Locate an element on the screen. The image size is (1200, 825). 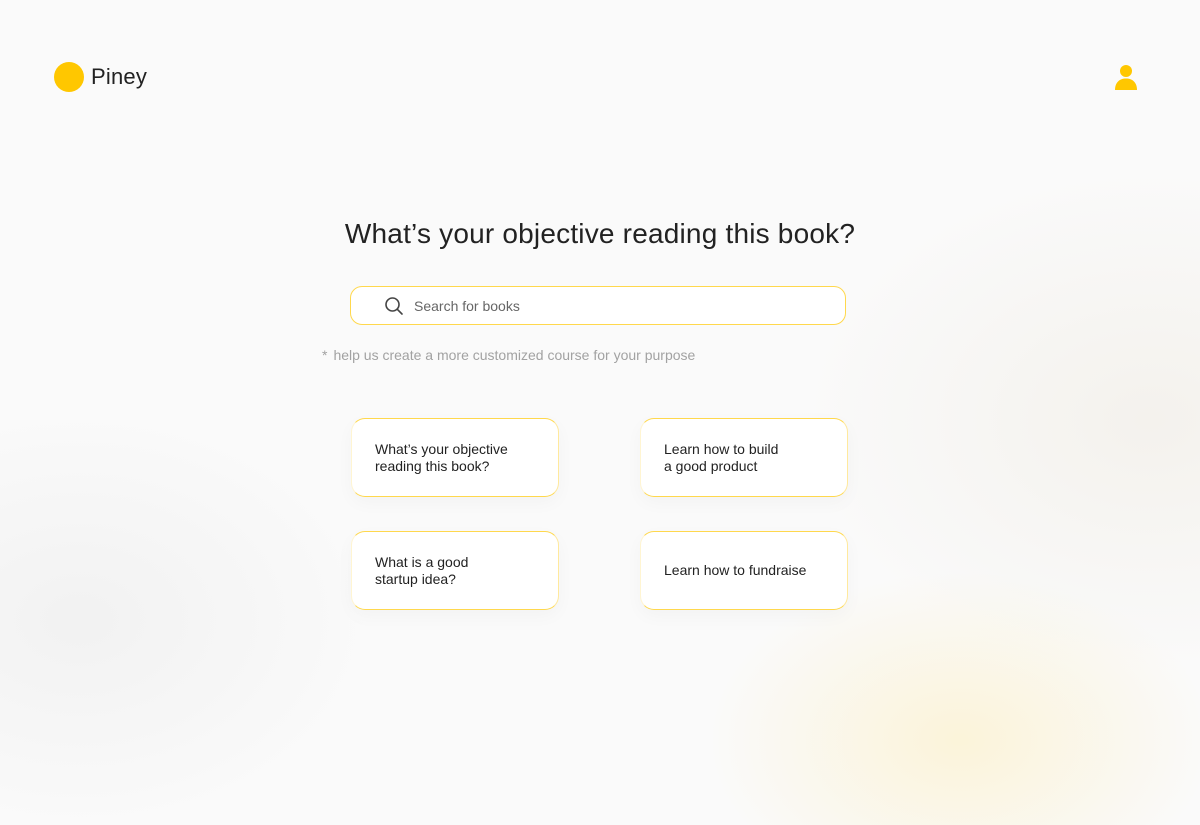
suggestion-card: What’s your objective reading this book? is located at coordinates (455, 457).